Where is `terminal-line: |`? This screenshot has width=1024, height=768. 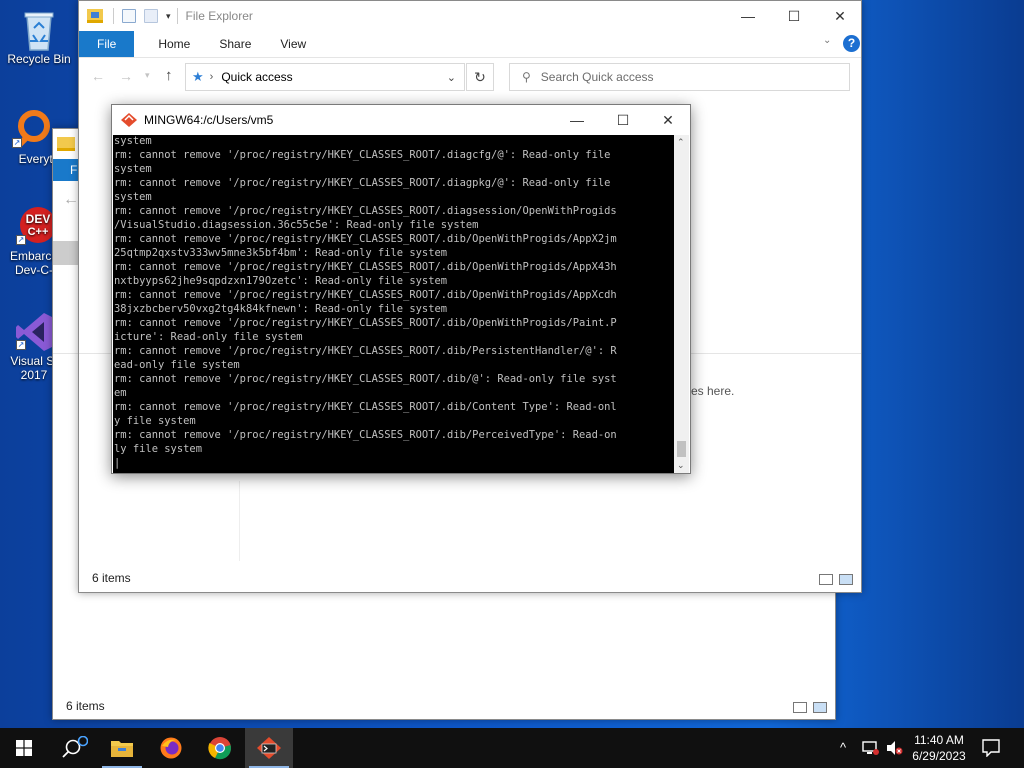
terminal-line: | is located at coordinates (117, 463).